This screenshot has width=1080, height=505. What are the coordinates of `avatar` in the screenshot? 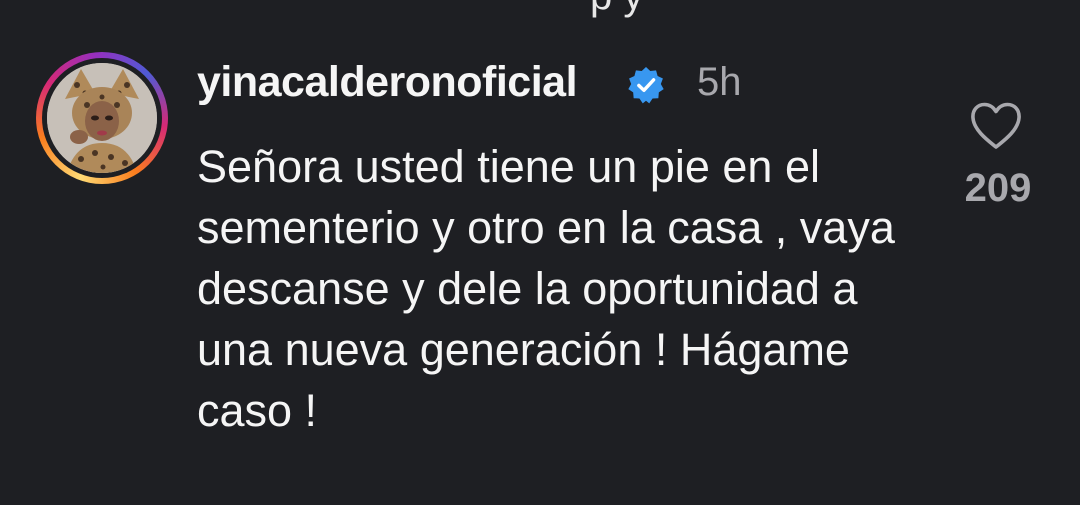 It's located at (102, 118).